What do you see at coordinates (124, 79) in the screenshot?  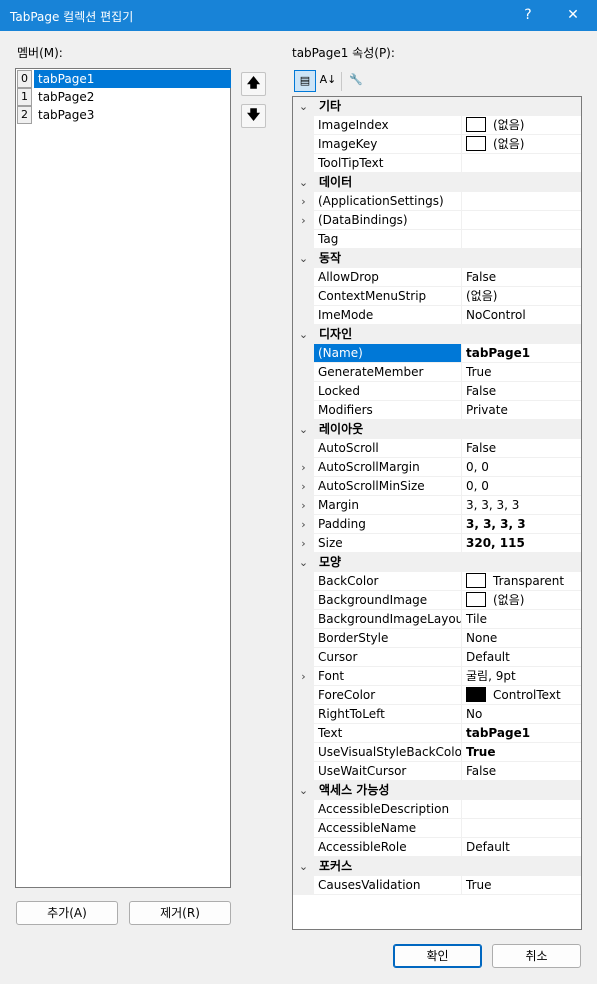 I see `member-item: 0 tabPage1` at bounding box center [124, 79].